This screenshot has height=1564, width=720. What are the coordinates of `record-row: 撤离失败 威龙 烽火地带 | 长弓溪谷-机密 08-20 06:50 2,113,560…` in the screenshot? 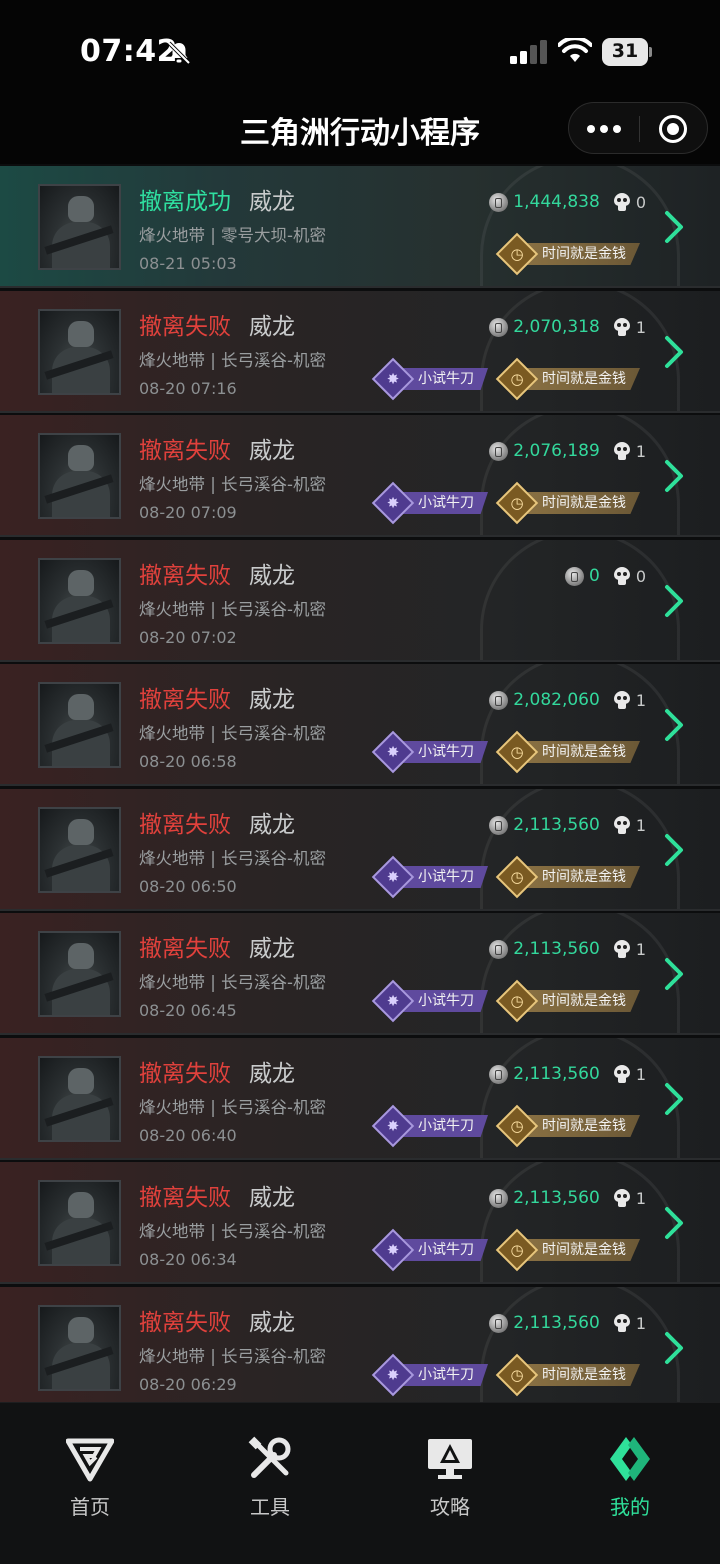 It's located at (360, 850).